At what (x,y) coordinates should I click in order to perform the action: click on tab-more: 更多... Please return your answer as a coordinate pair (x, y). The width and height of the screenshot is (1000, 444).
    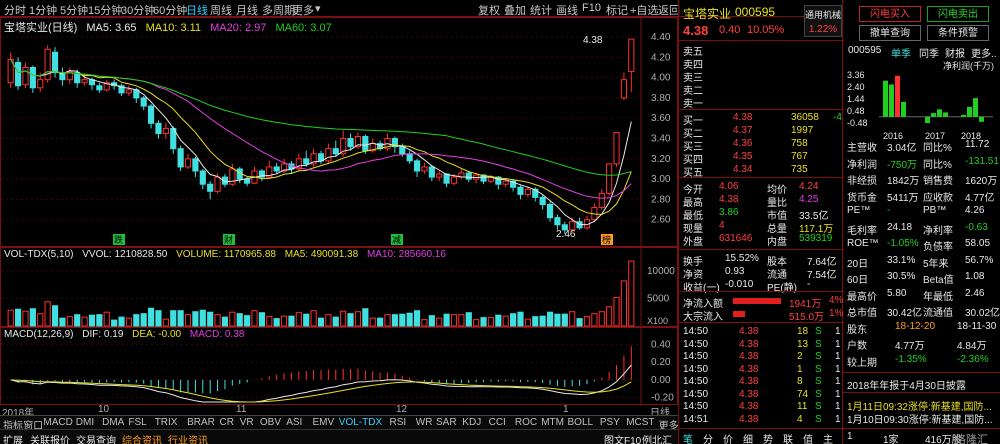
    Looking at the image, I should click on (984, 52).